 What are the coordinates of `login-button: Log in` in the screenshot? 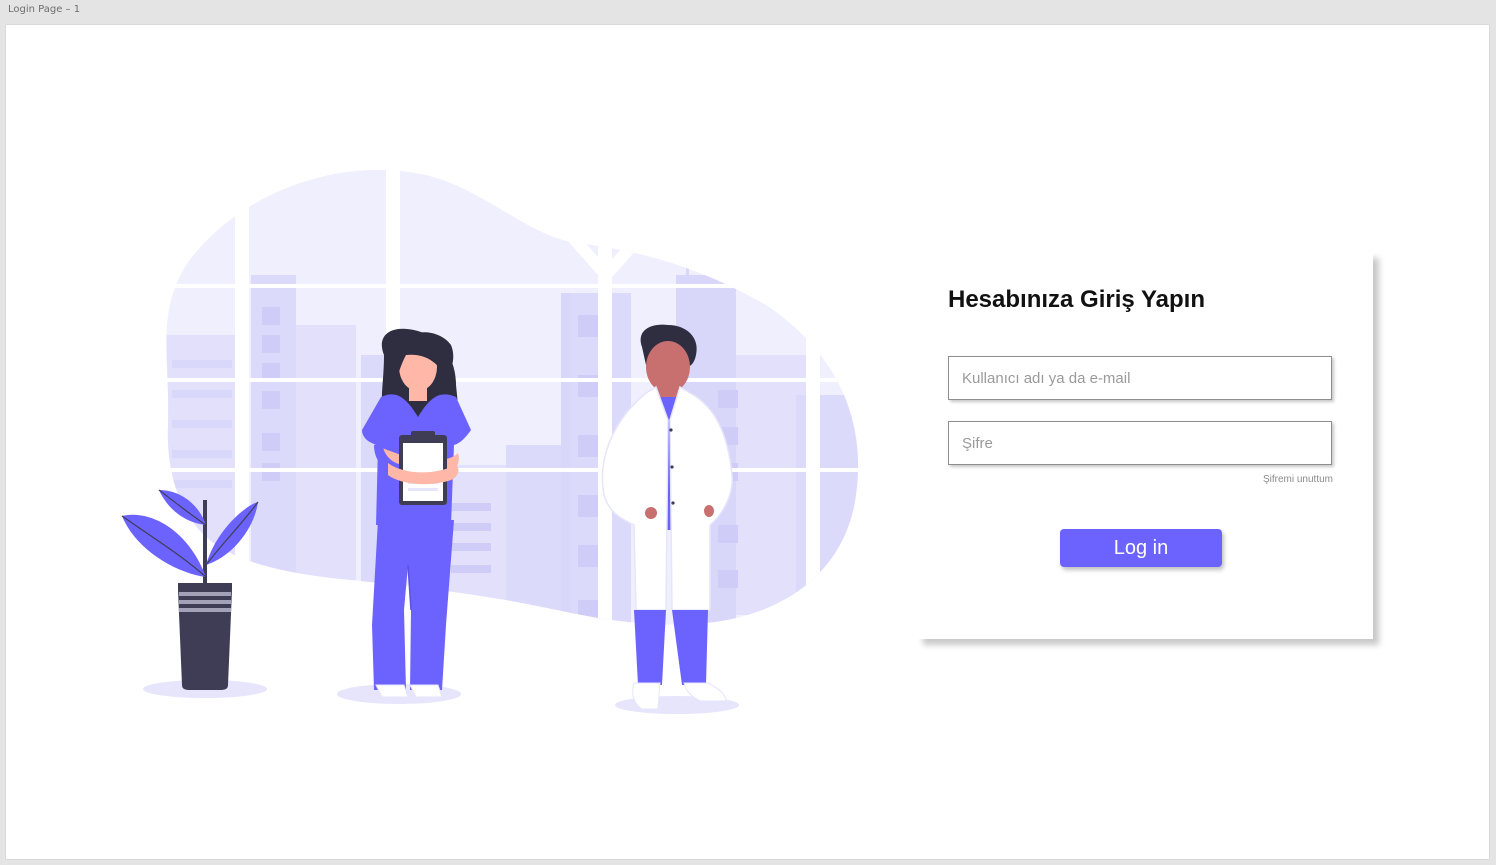 It's located at (1141, 548).